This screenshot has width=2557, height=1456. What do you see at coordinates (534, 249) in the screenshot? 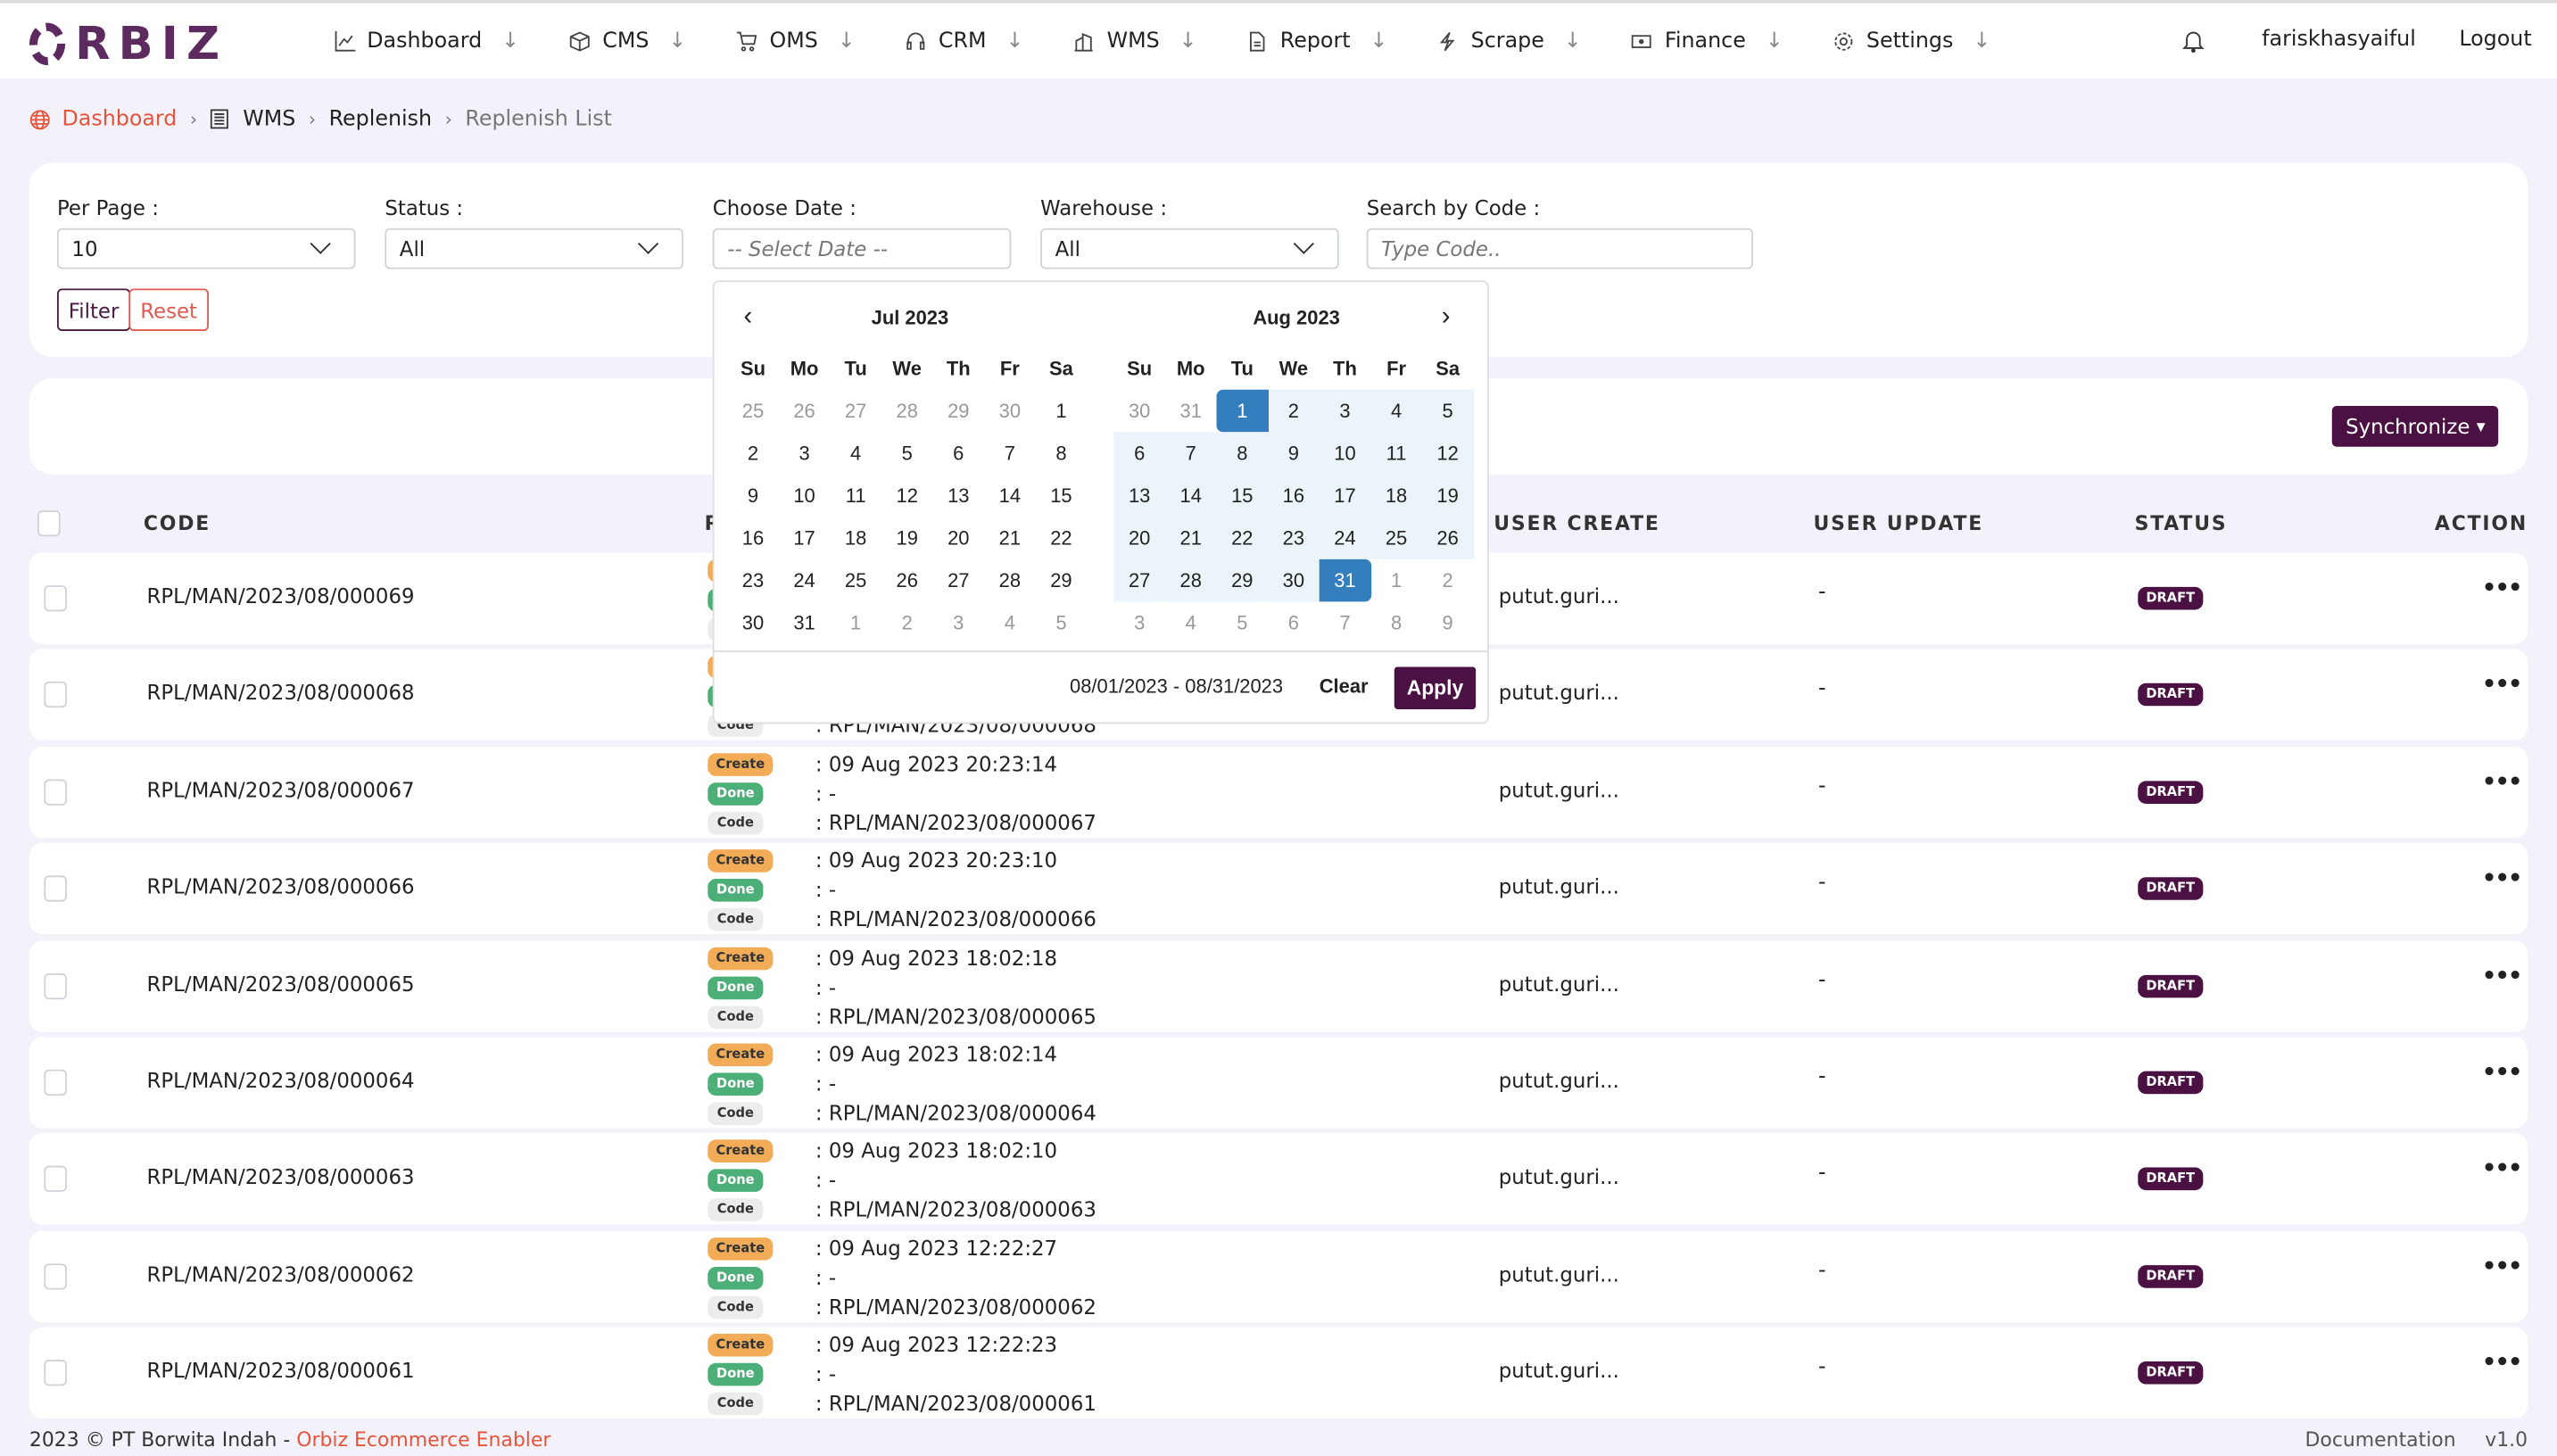
I see `status-select: All` at bounding box center [534, 249].